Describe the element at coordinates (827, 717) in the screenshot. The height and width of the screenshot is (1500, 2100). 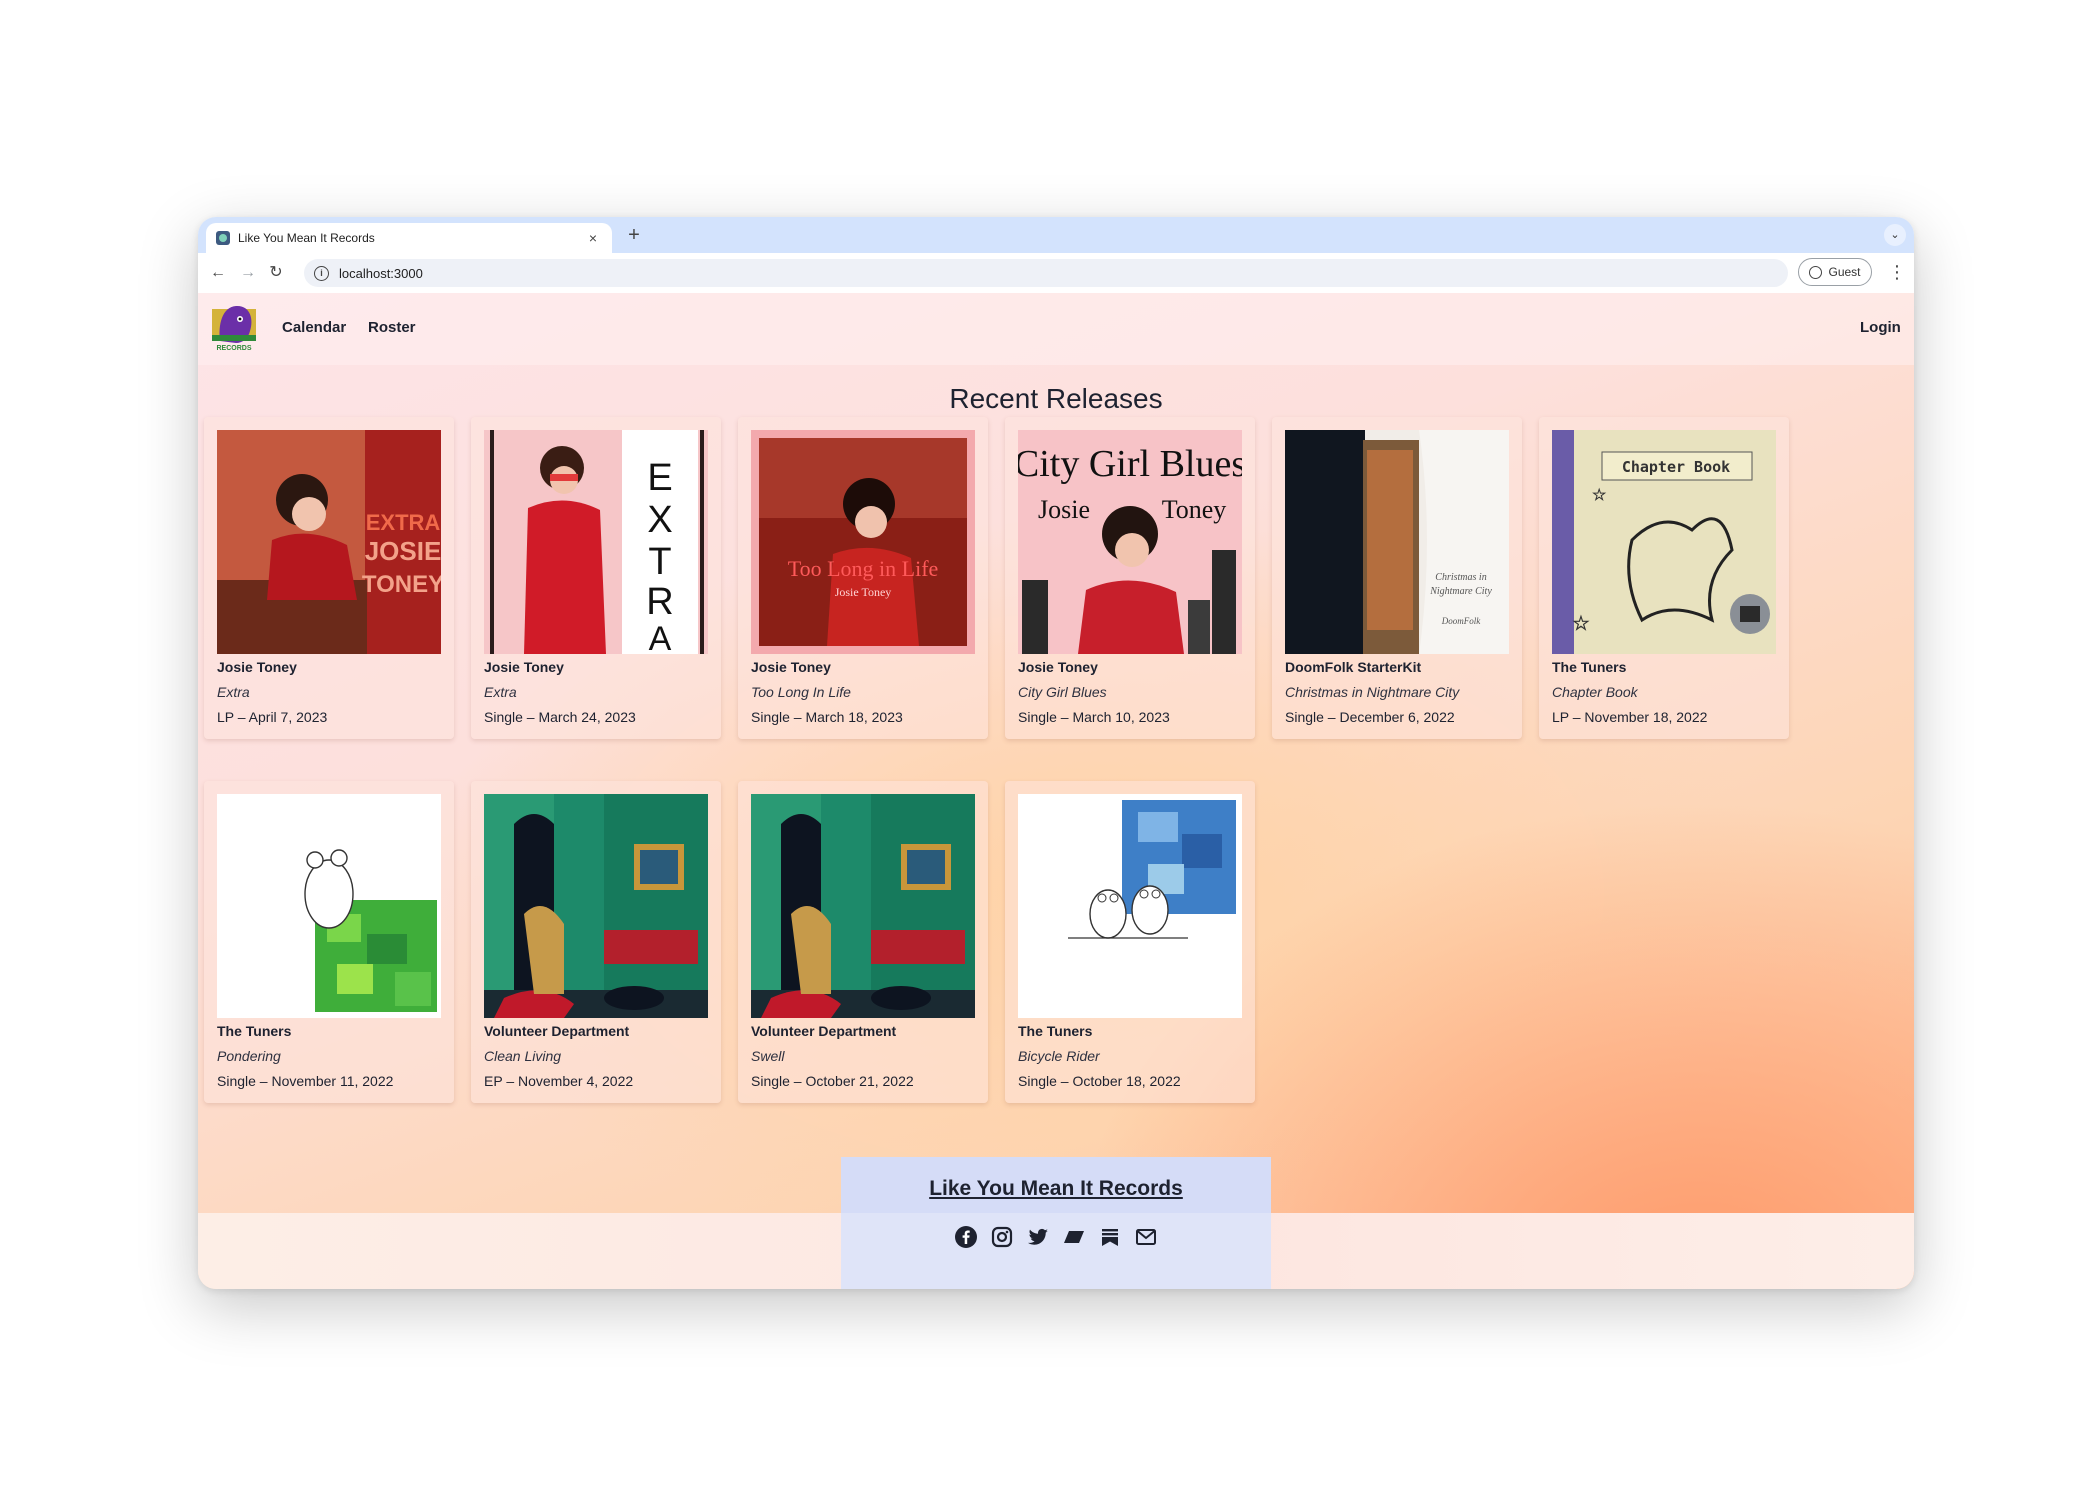
I see `release-info: Single – March 18, 2023` at that location.